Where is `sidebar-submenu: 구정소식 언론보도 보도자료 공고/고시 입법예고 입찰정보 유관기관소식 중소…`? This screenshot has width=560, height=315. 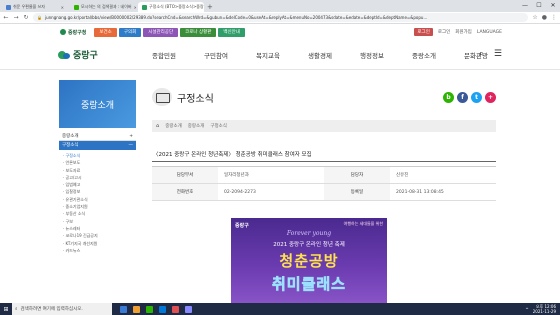 sidebar-submenu: 구정소식 언론보도 보도자료 공고/고시 입법예고 입찰정보 유관기관소식 중소… is located at coordinates (97, 203).